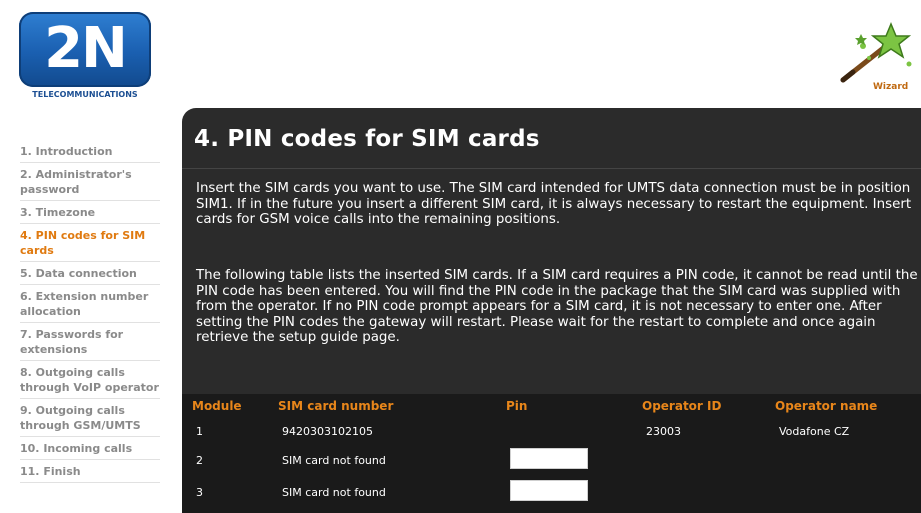  I want to click on row1-operator-id: 23003, so click(663, 431).